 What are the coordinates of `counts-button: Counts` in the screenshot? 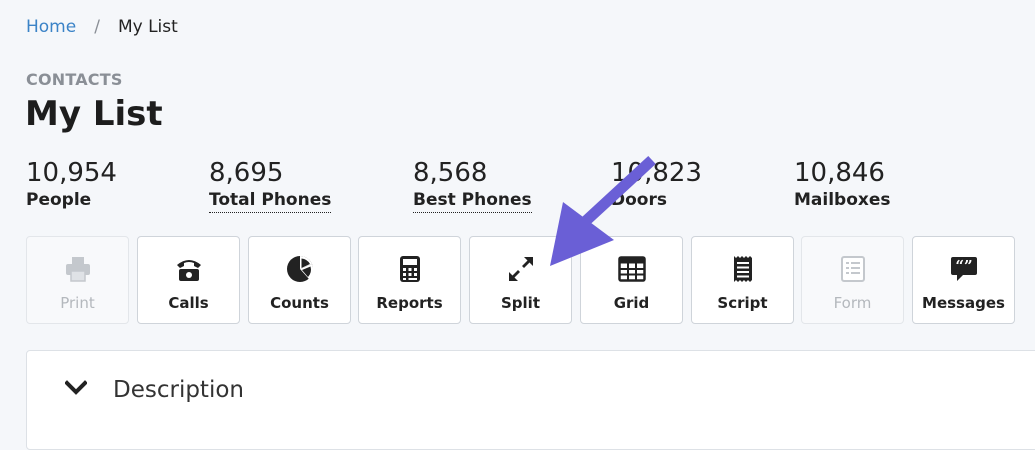 It's located at (299, 280).